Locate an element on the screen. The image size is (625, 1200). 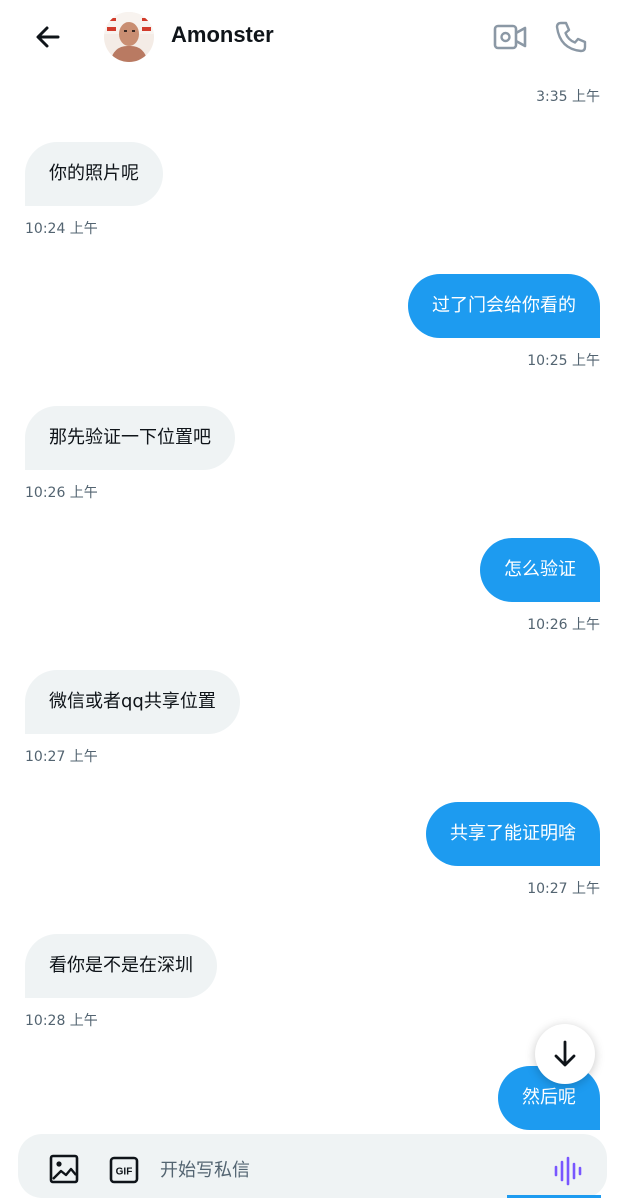
message-timestamp: 10:24 上午 is located at coordinates (61, 229).